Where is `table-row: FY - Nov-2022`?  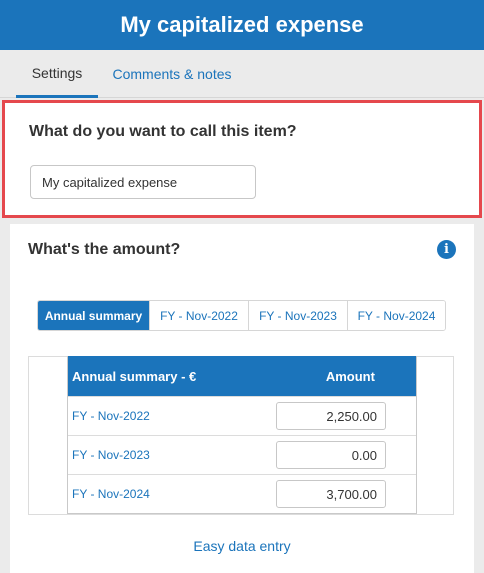 table-row: FY - Nov-2022 is located at coordinates (242, 415).